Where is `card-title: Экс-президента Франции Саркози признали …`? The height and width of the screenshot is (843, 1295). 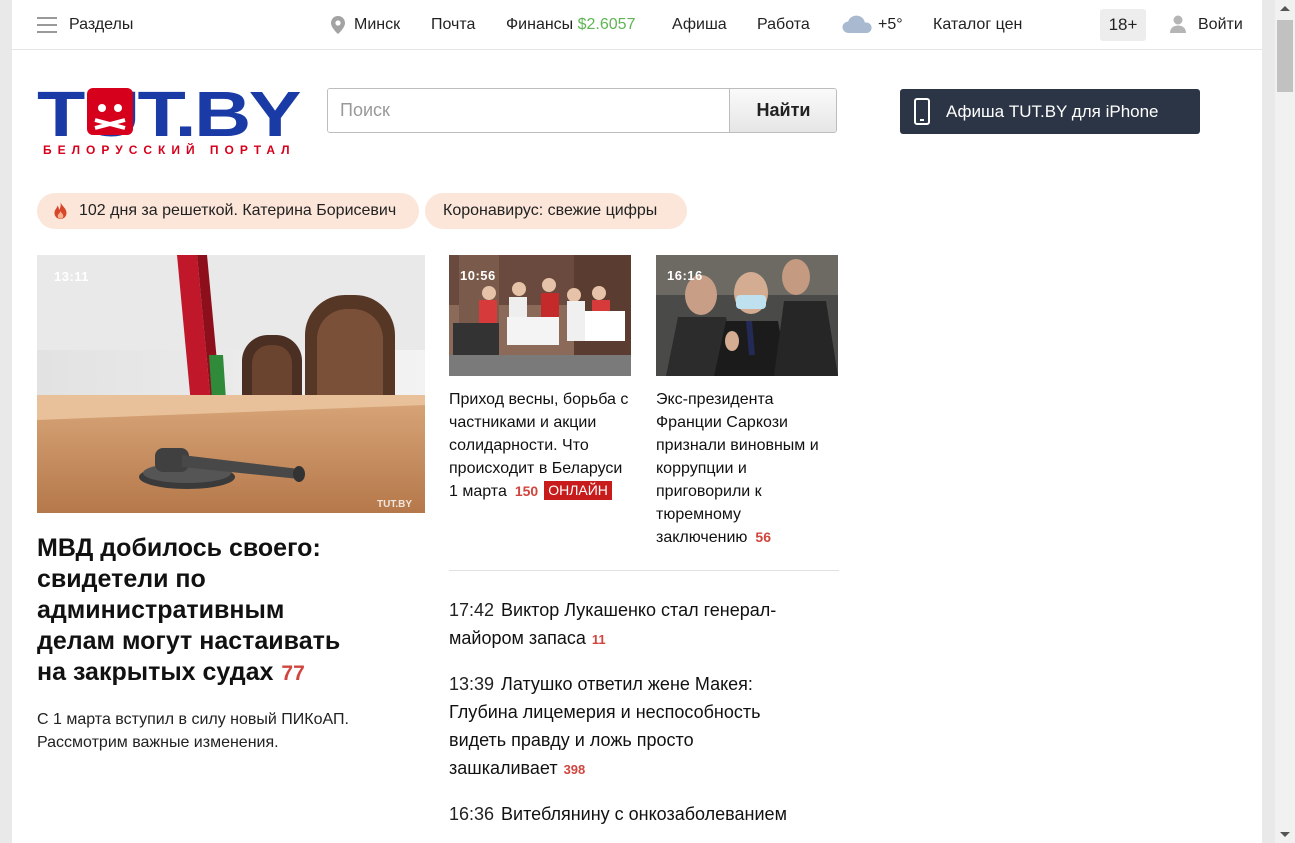
card-title: Экс-президента Франции Саркози признали … is located at coordinates (747, 468).